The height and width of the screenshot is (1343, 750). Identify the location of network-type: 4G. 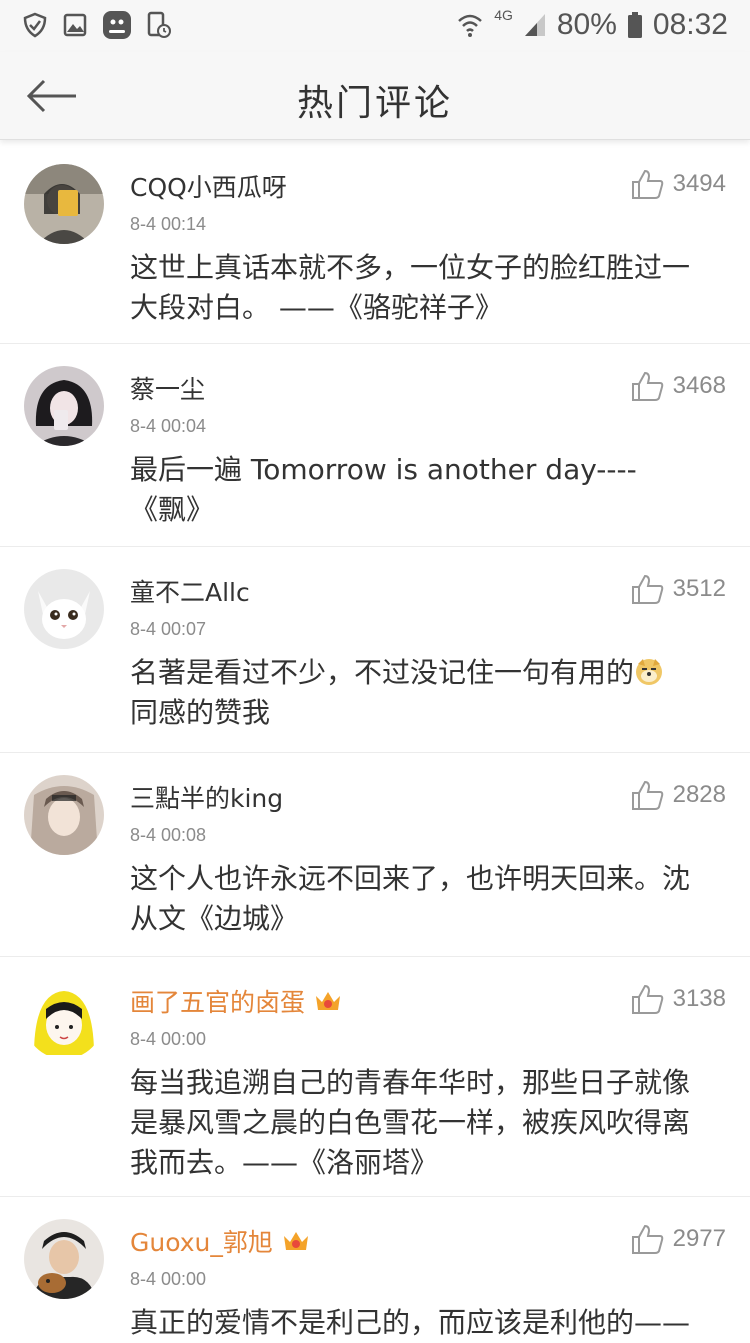
(503, 15).